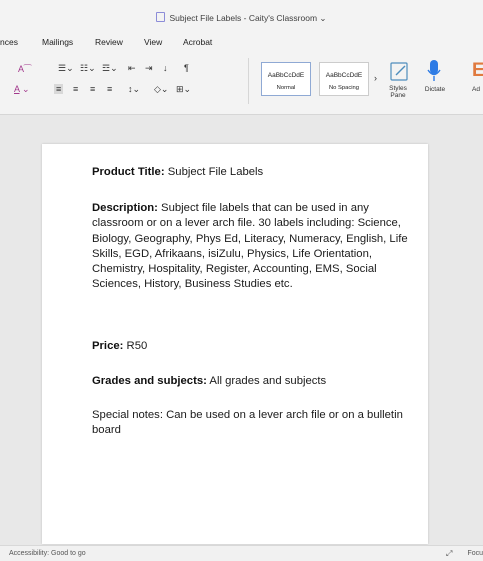 This screenshot has width=483, height=561. Describe the element at coordinates (197, 42) in the screenshot. I see `tab-acrobat: Acrobat` at that location.